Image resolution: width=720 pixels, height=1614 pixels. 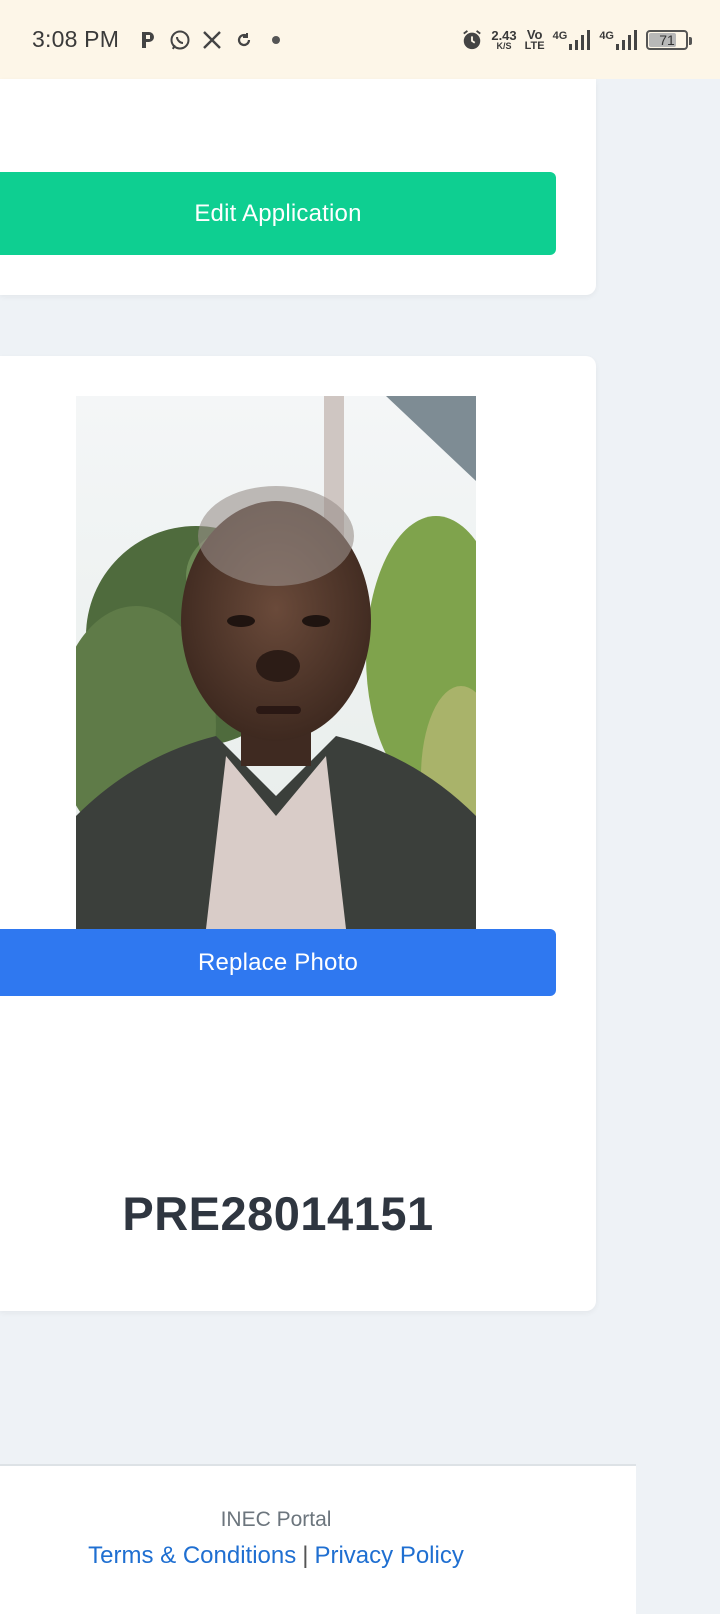 I want to click on system-icons: 2.43 K/S Vo LTE 4G 4G 71, so click(x=576, y=39).